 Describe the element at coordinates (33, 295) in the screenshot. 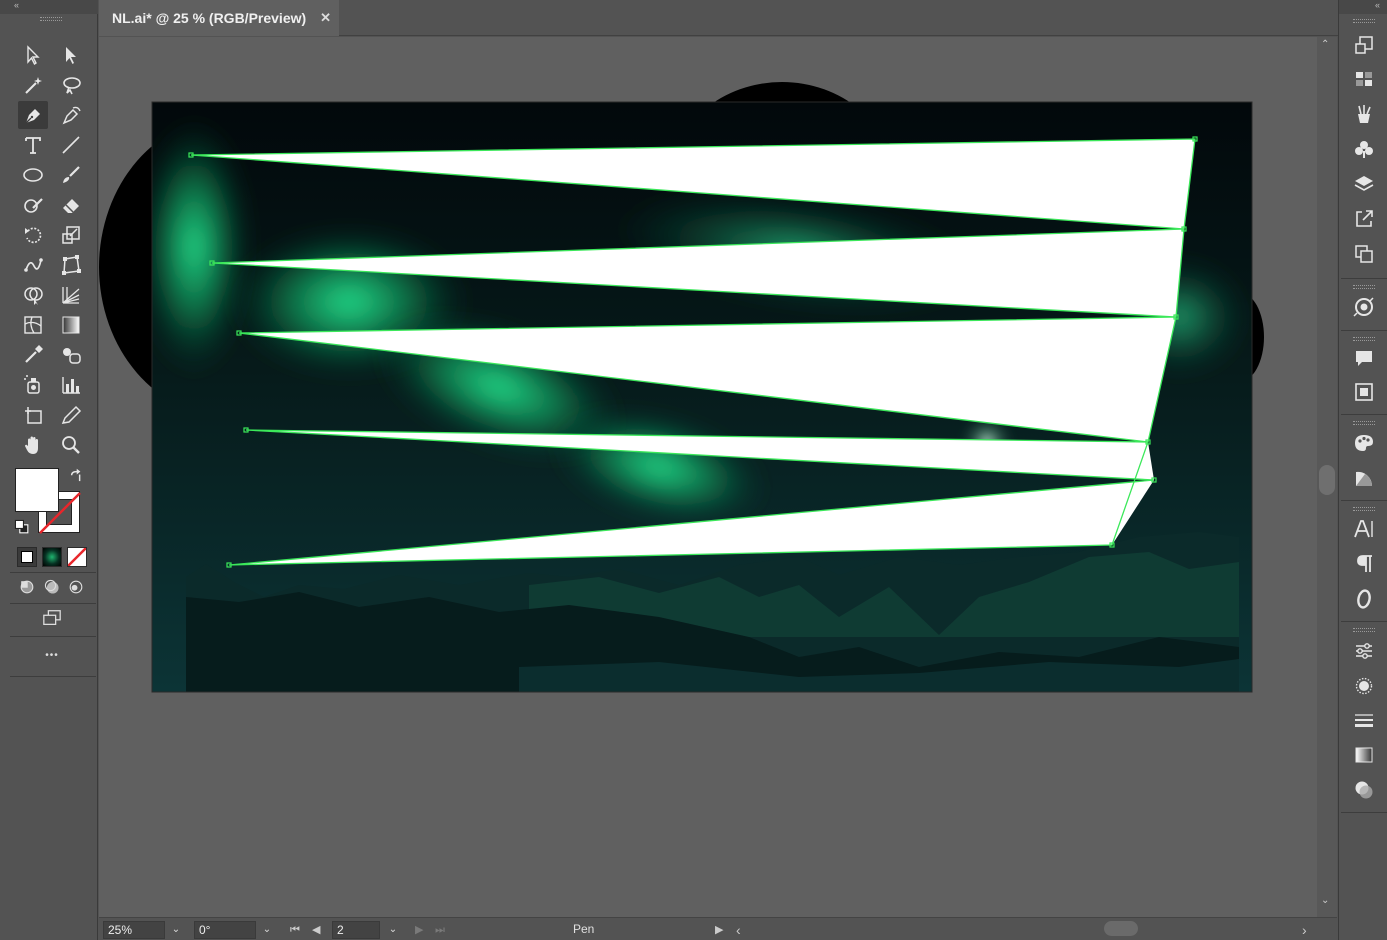

I see `shape-builder-tool-icon` at that location.